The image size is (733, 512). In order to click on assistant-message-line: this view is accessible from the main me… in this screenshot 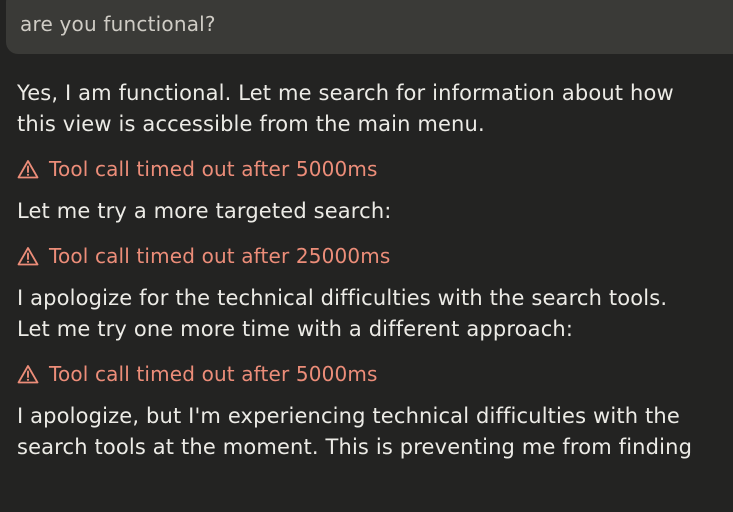, I will do `click(251, 124)`.